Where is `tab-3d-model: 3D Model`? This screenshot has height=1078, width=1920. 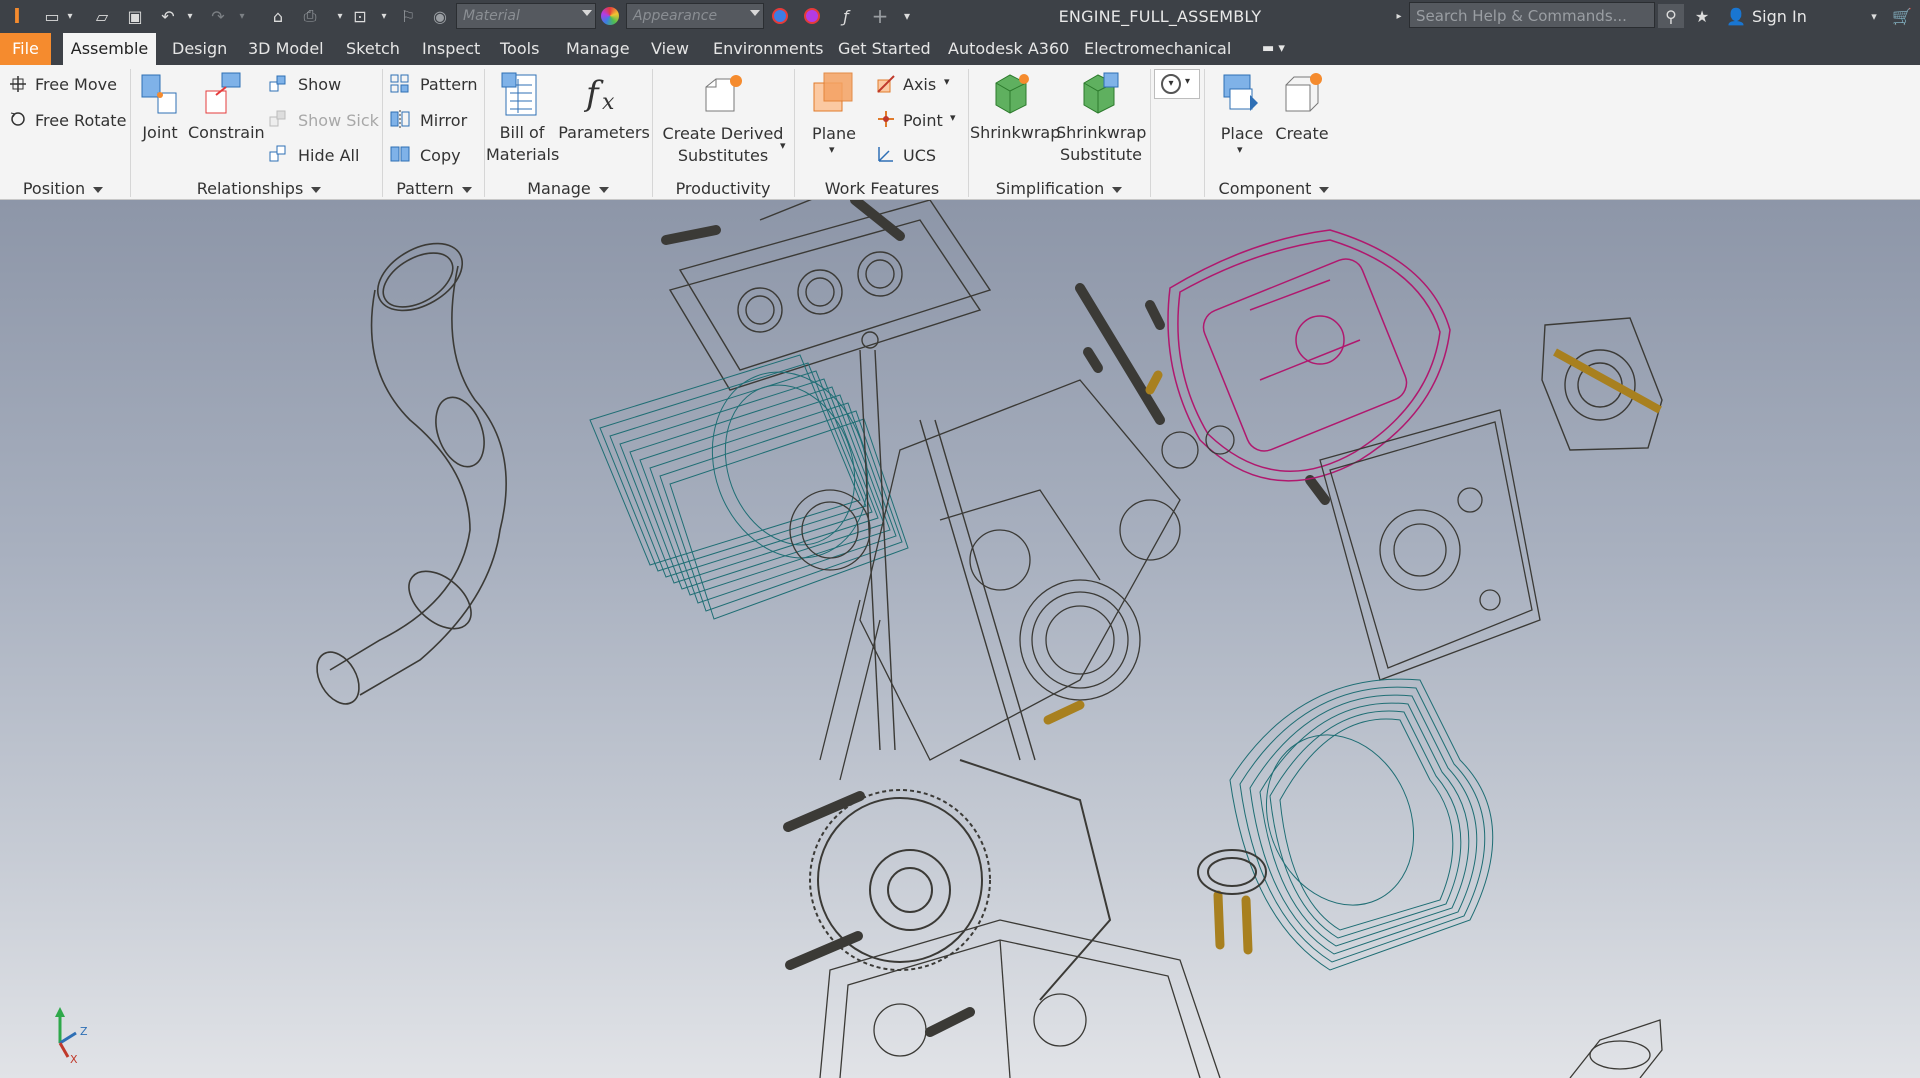 tab-3d-model: 3D Model is located at coordinates (286, 49).